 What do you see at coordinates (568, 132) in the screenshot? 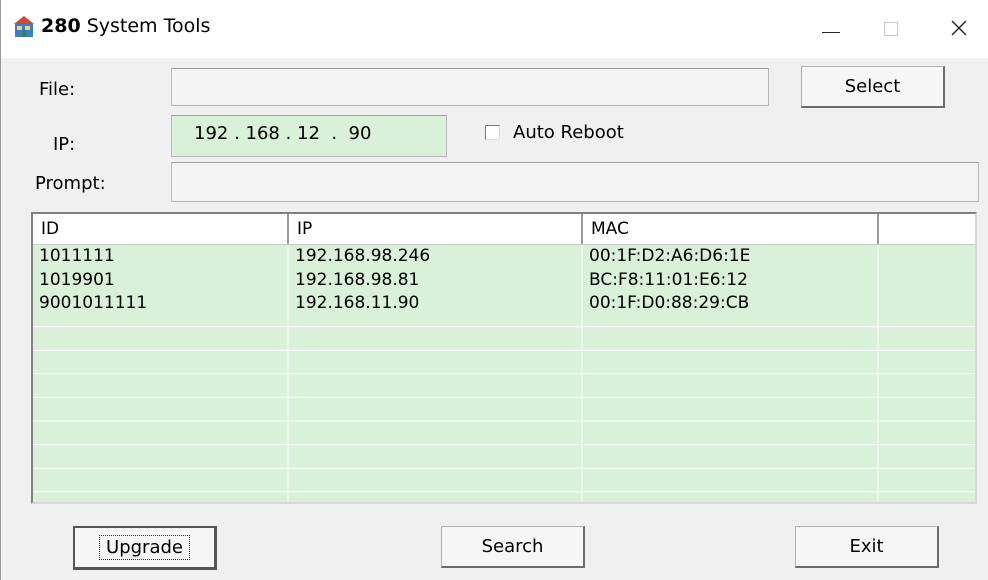
I see `auto-reboot-label: Auto Reboot` at bounding box center [568, 132].